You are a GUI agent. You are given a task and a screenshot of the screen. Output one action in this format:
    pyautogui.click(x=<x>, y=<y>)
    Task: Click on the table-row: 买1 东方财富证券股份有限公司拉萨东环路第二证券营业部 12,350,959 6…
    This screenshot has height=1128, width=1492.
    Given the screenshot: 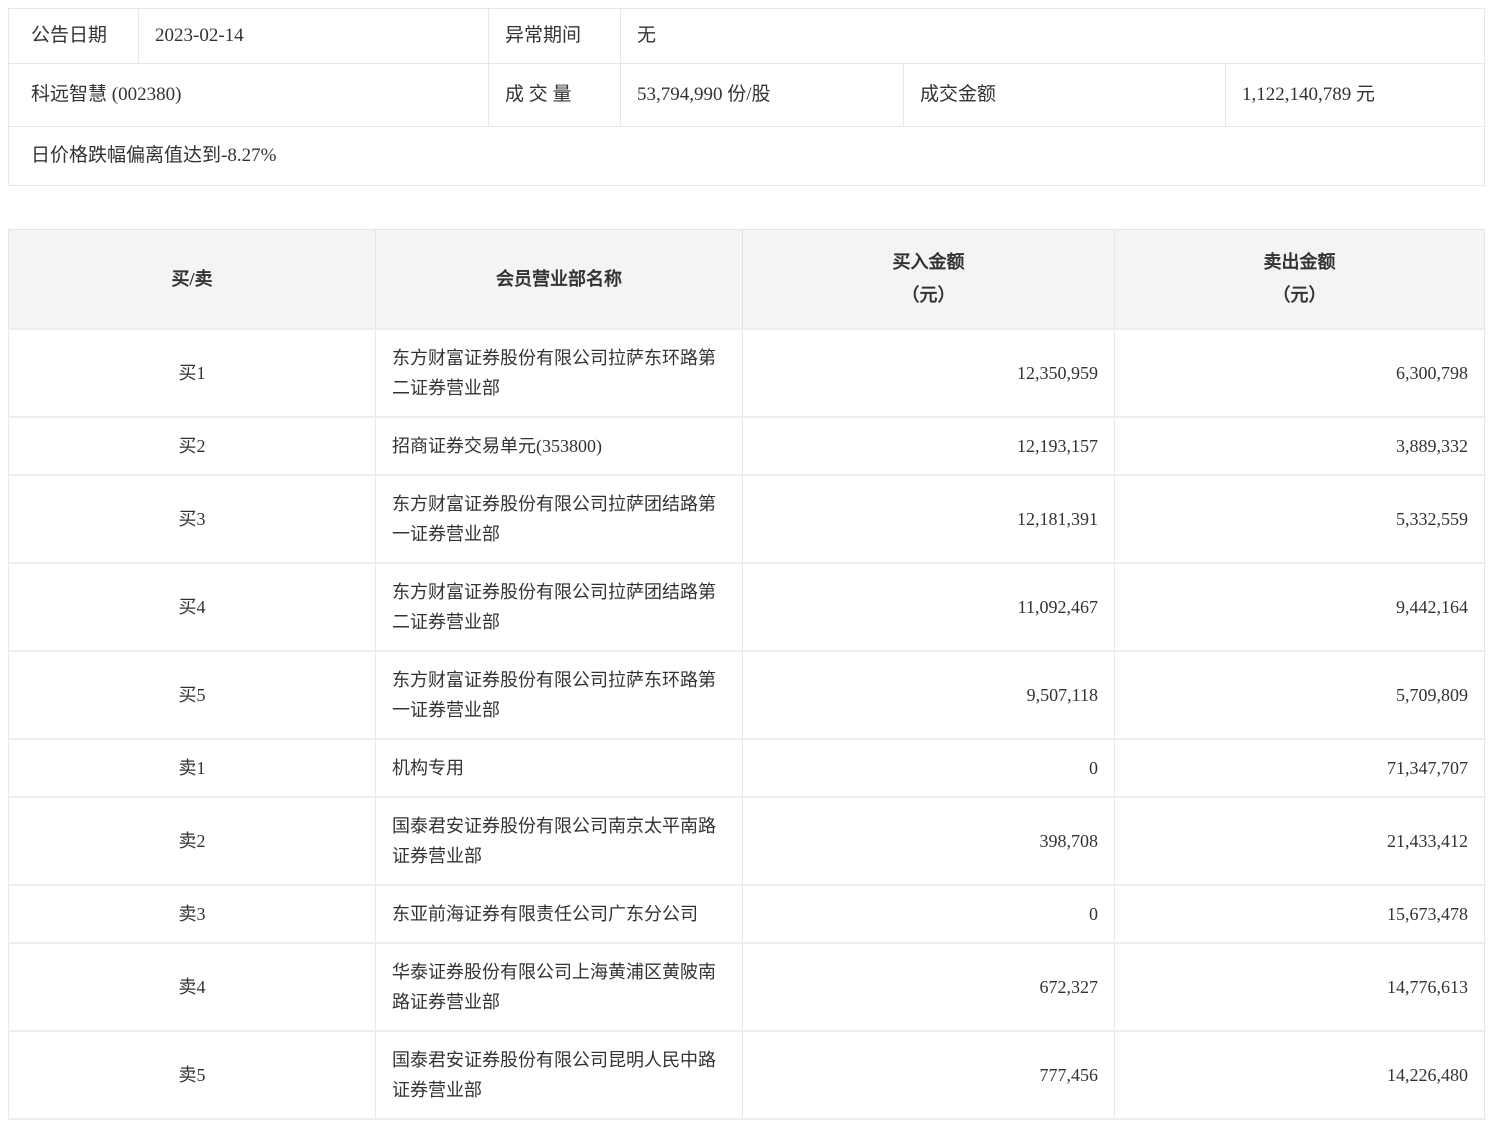 What is the action you would take?
    pyautogui.click(x=746, y=373)
    